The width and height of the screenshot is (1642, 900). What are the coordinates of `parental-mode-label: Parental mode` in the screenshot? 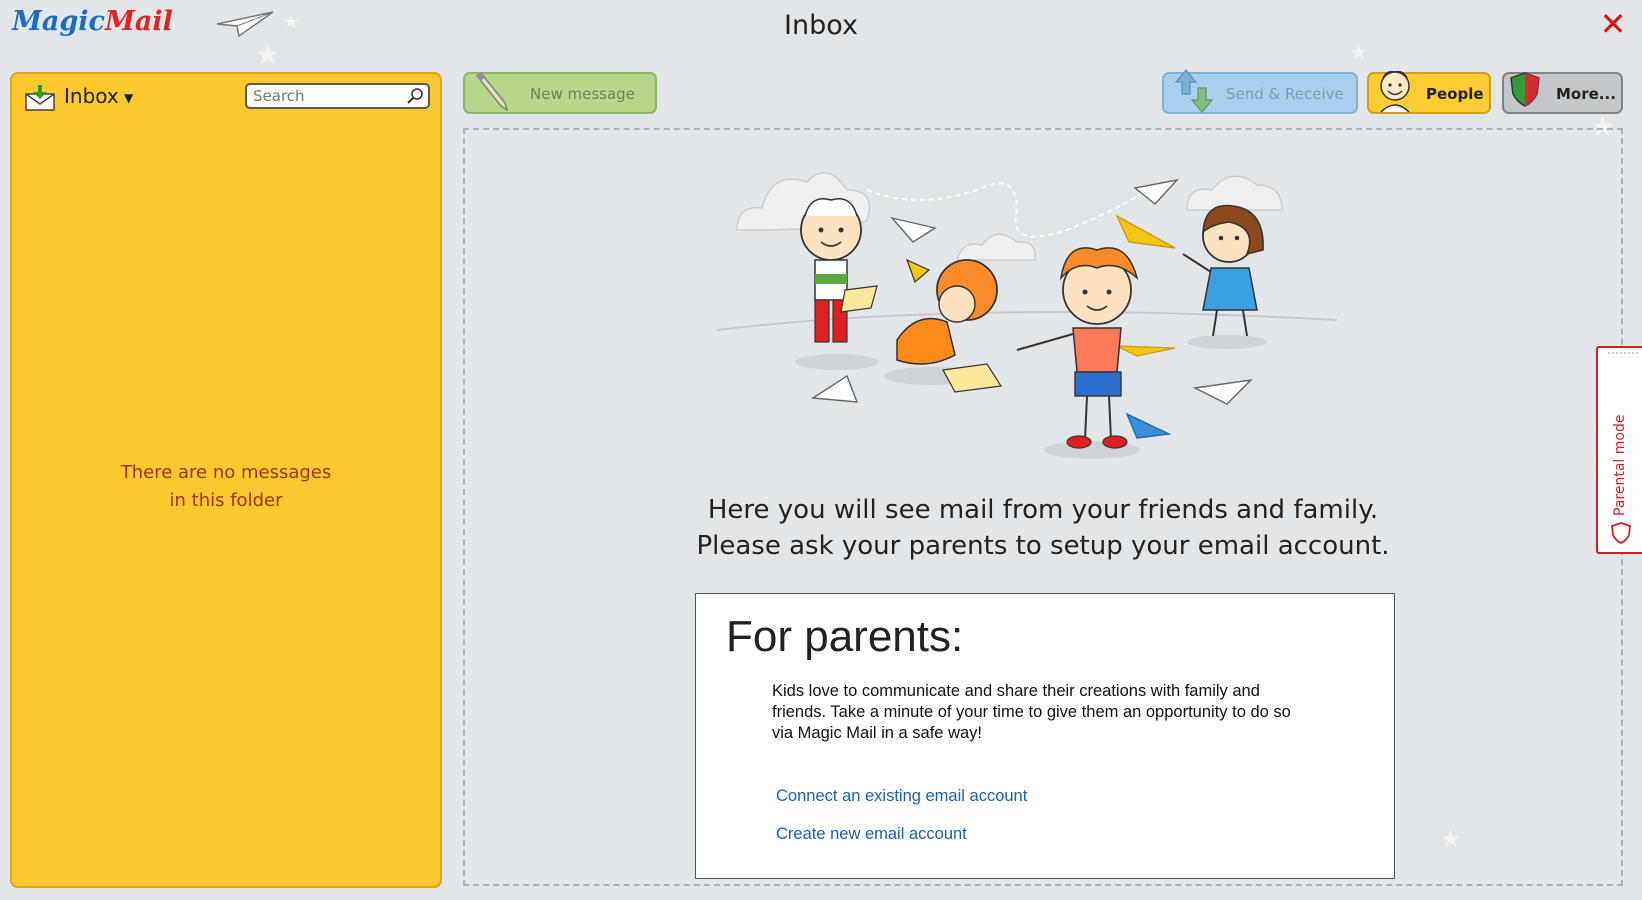 It's located at (1620, 465).